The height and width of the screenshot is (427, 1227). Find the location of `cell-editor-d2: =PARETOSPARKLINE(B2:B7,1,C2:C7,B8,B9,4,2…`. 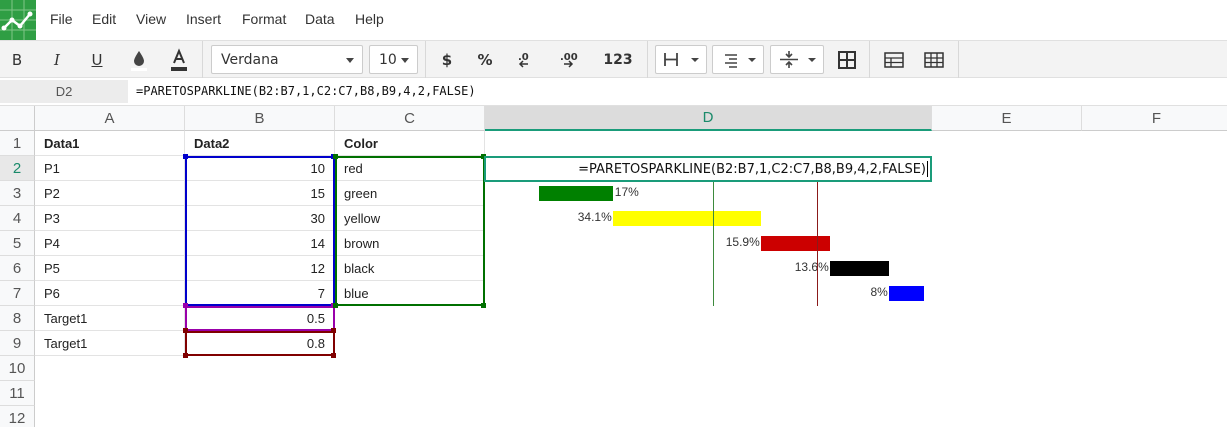

cell-editor-d2: =PARETOSPARKLINE(B2:B7,1,C2:C7,B8,B9,4,2… is located at coordinates (708, 169).